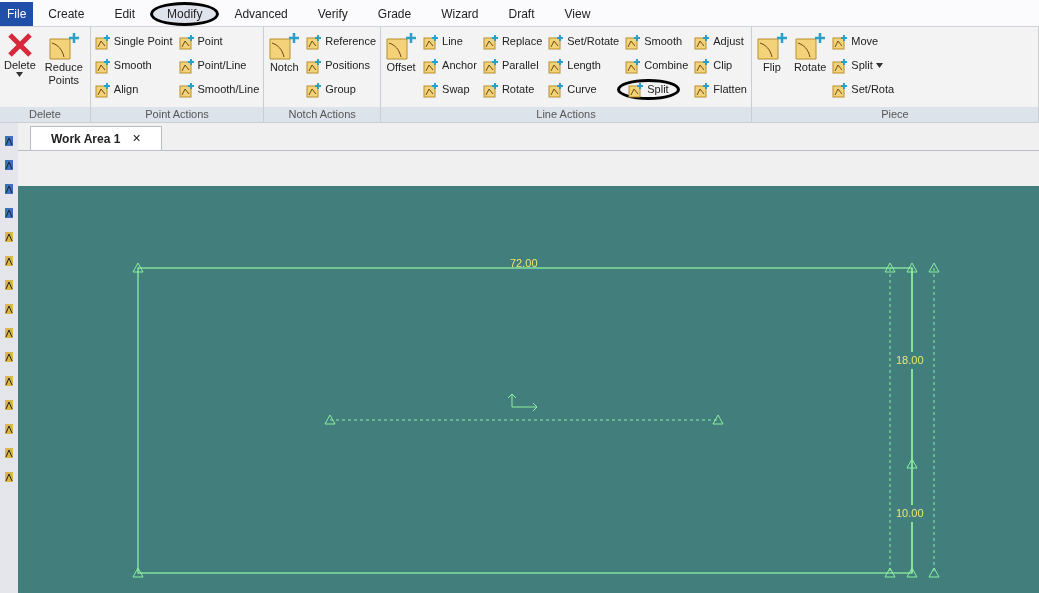 The height and width of the screenshot is (593, 1039). I want to click on ribbon-button: Reduce Points, so click(63, 69).